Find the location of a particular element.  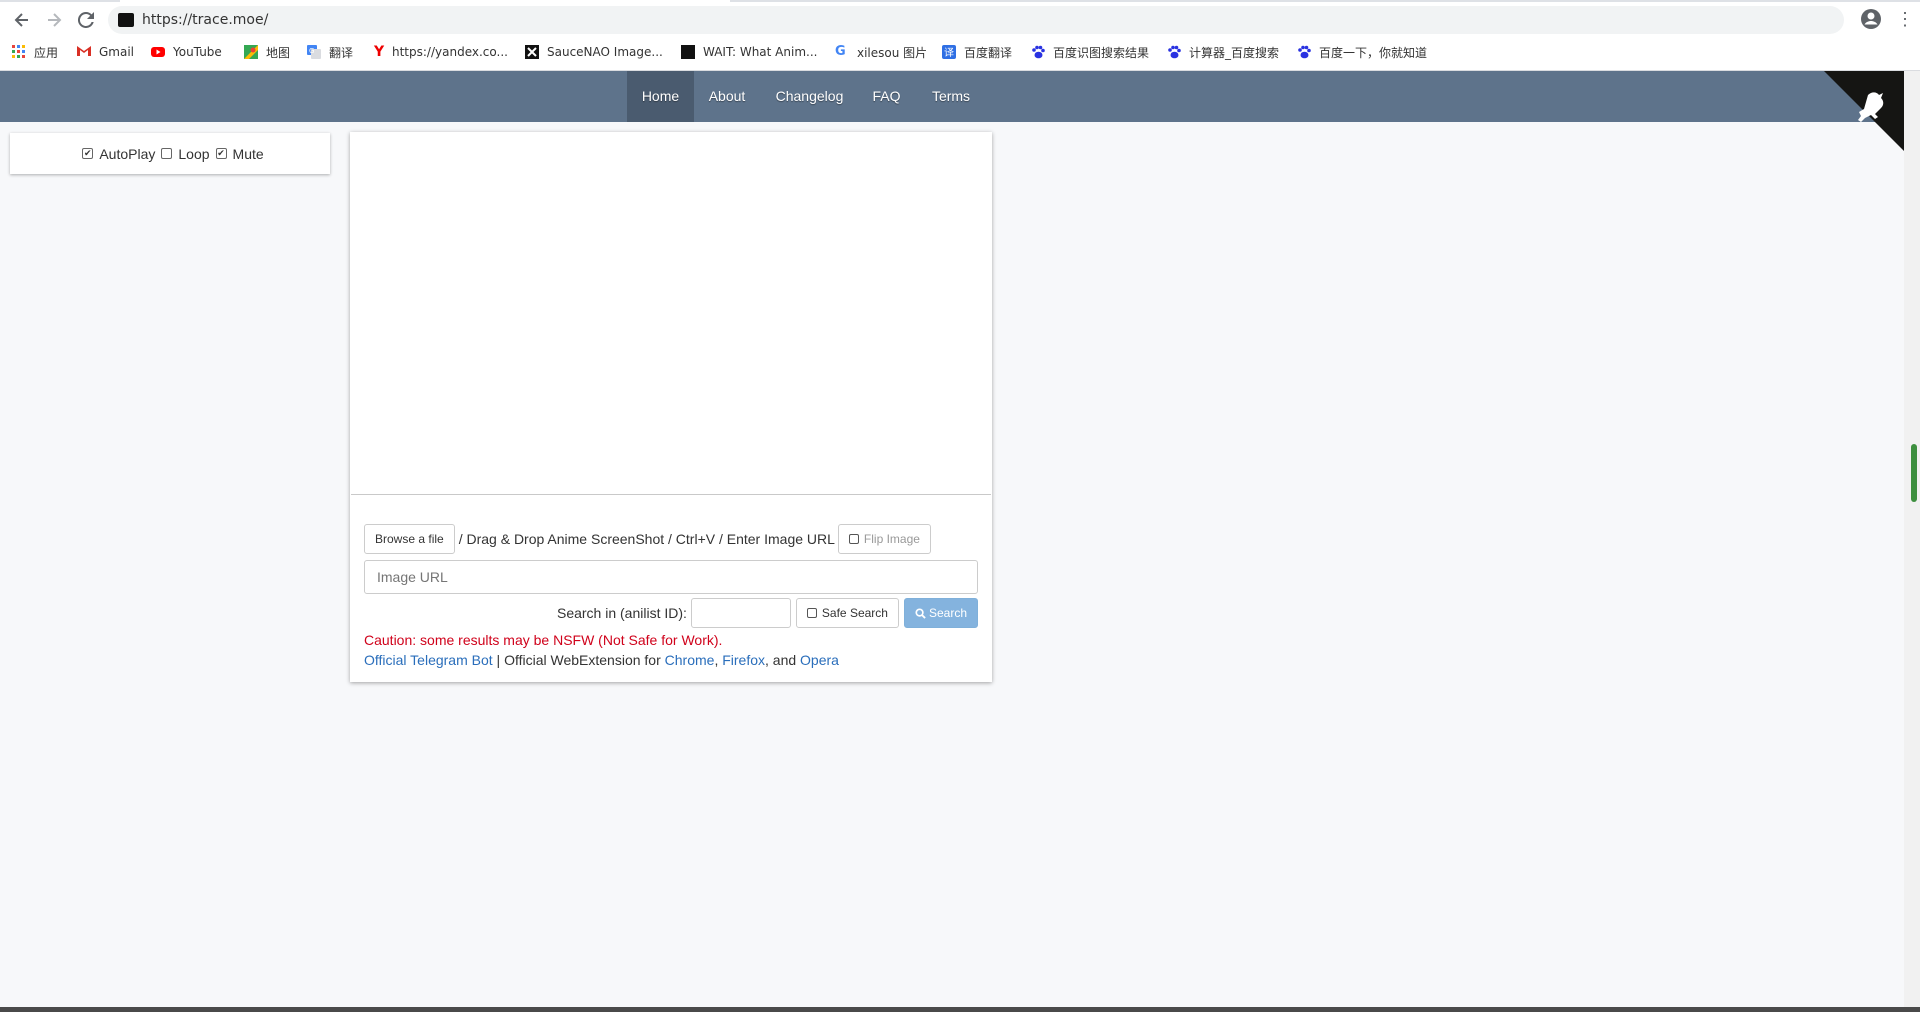

loop-label: Loop is located at coordinates (194, 153).